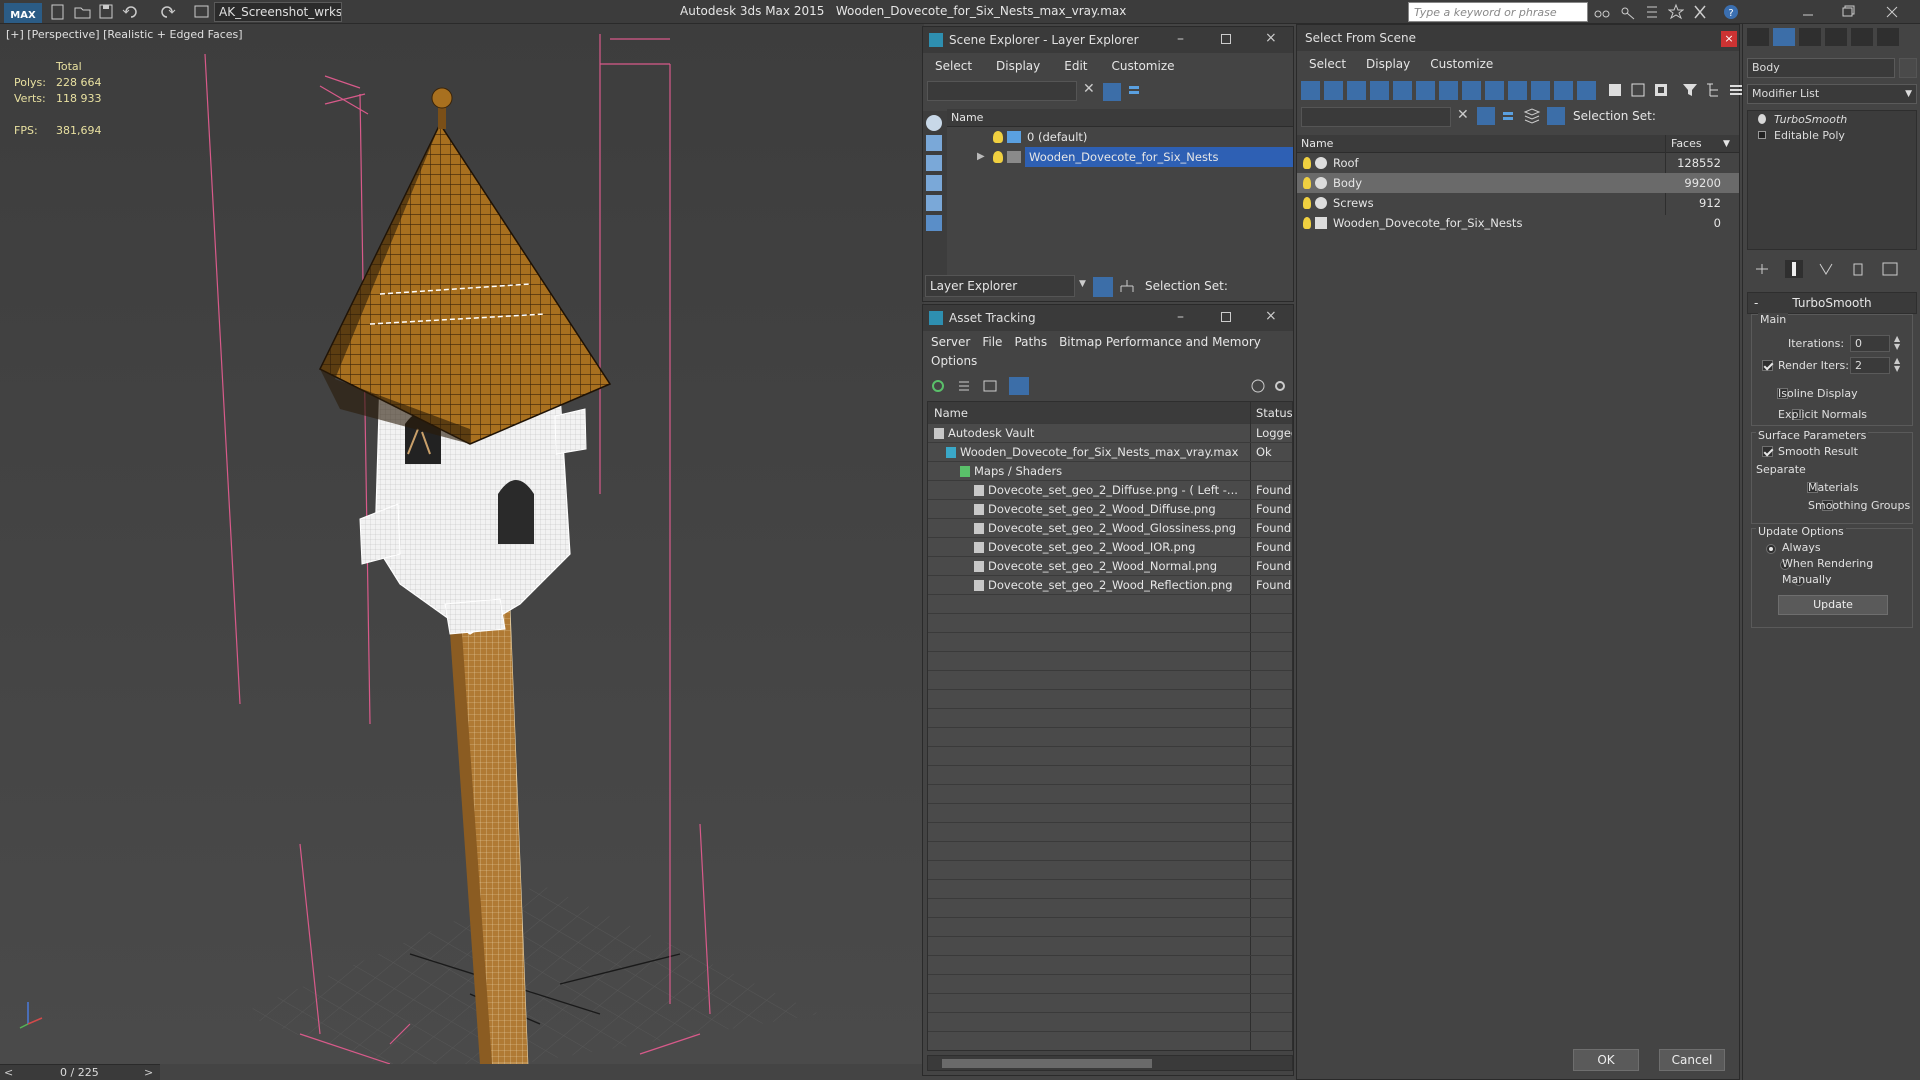 Image resolution: width=1920 pixels, height=1080 pixels. I want to click on display-geometry-icon, so click(934, 143).